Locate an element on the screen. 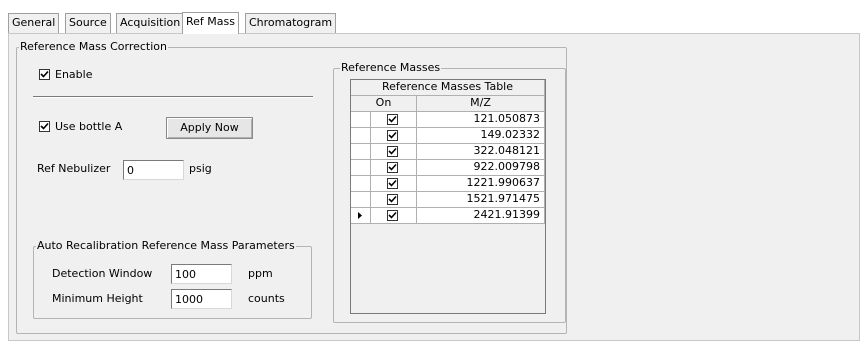 This screenshot has height=342, width=866. tab-source: Source is located at coordinates (88, 23).